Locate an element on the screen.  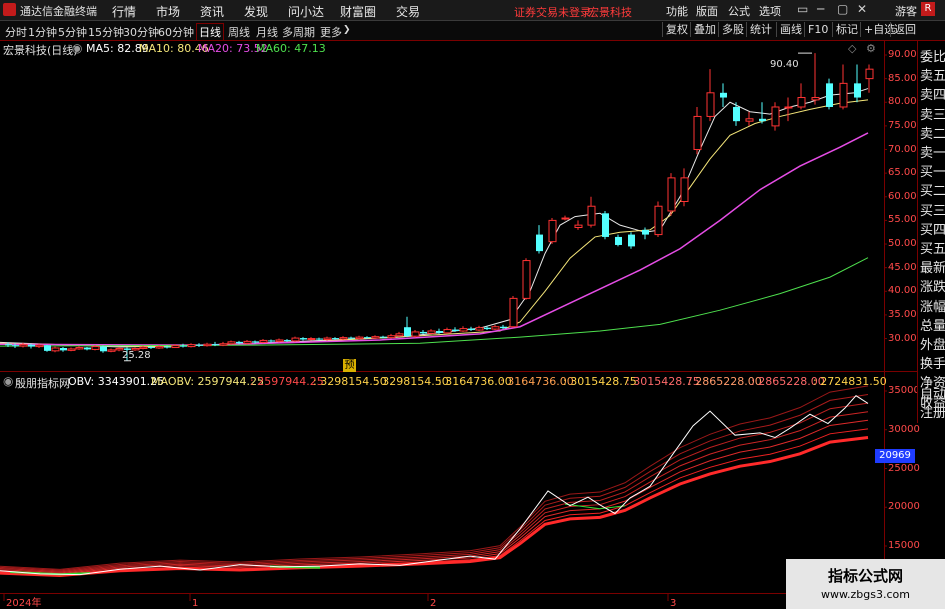
btn-fuquan: 复权 is located at coordinates (676, 29).